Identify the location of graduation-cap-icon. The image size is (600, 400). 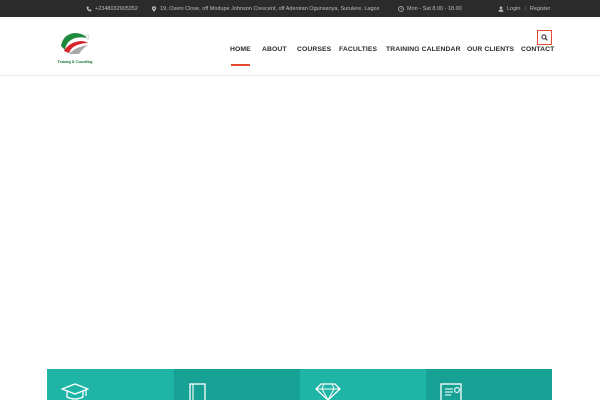
(75, 391).